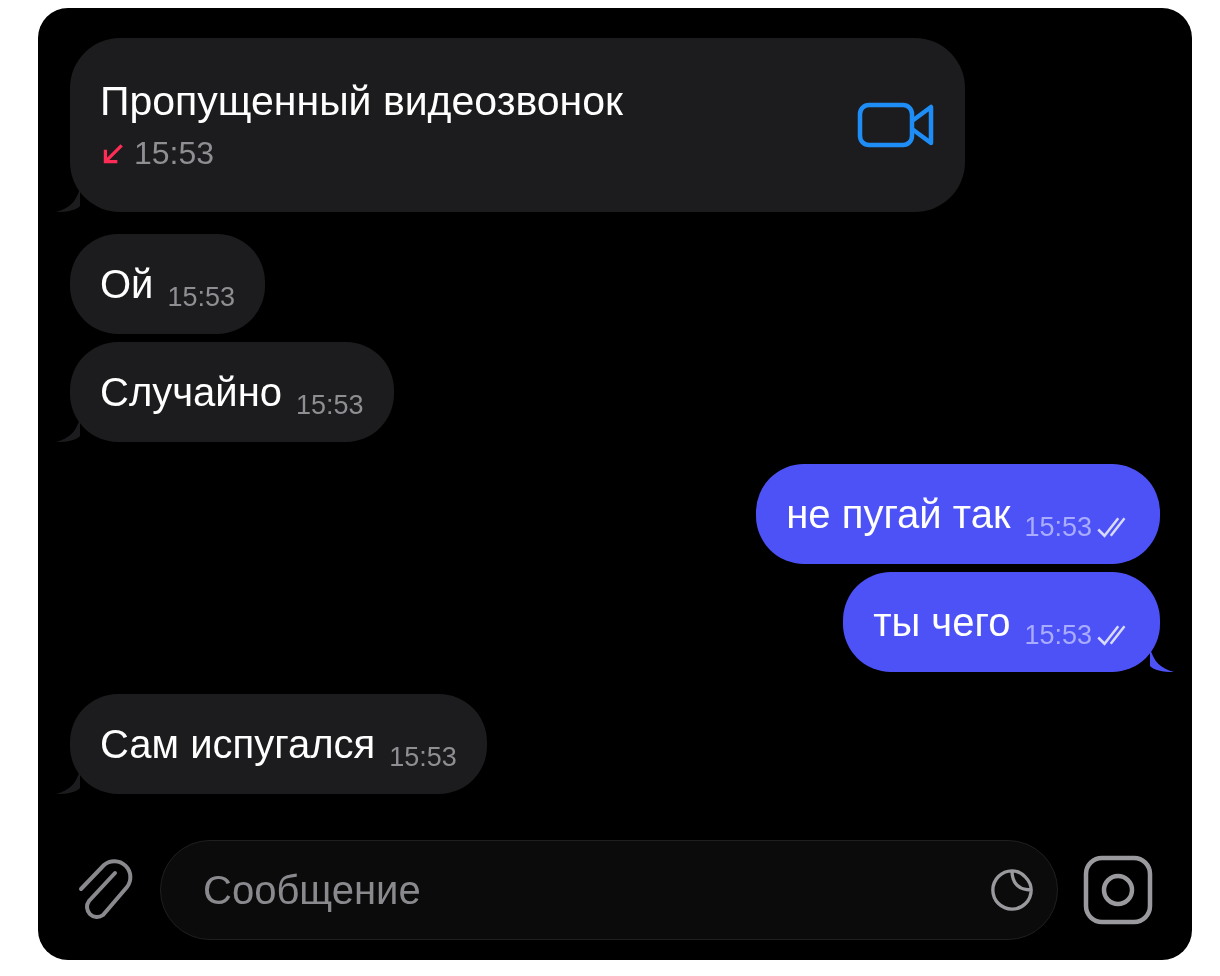  Describe the element at coordinates (238, 744) in the screenshot. I see `message-text: Сам испугался` at that location.